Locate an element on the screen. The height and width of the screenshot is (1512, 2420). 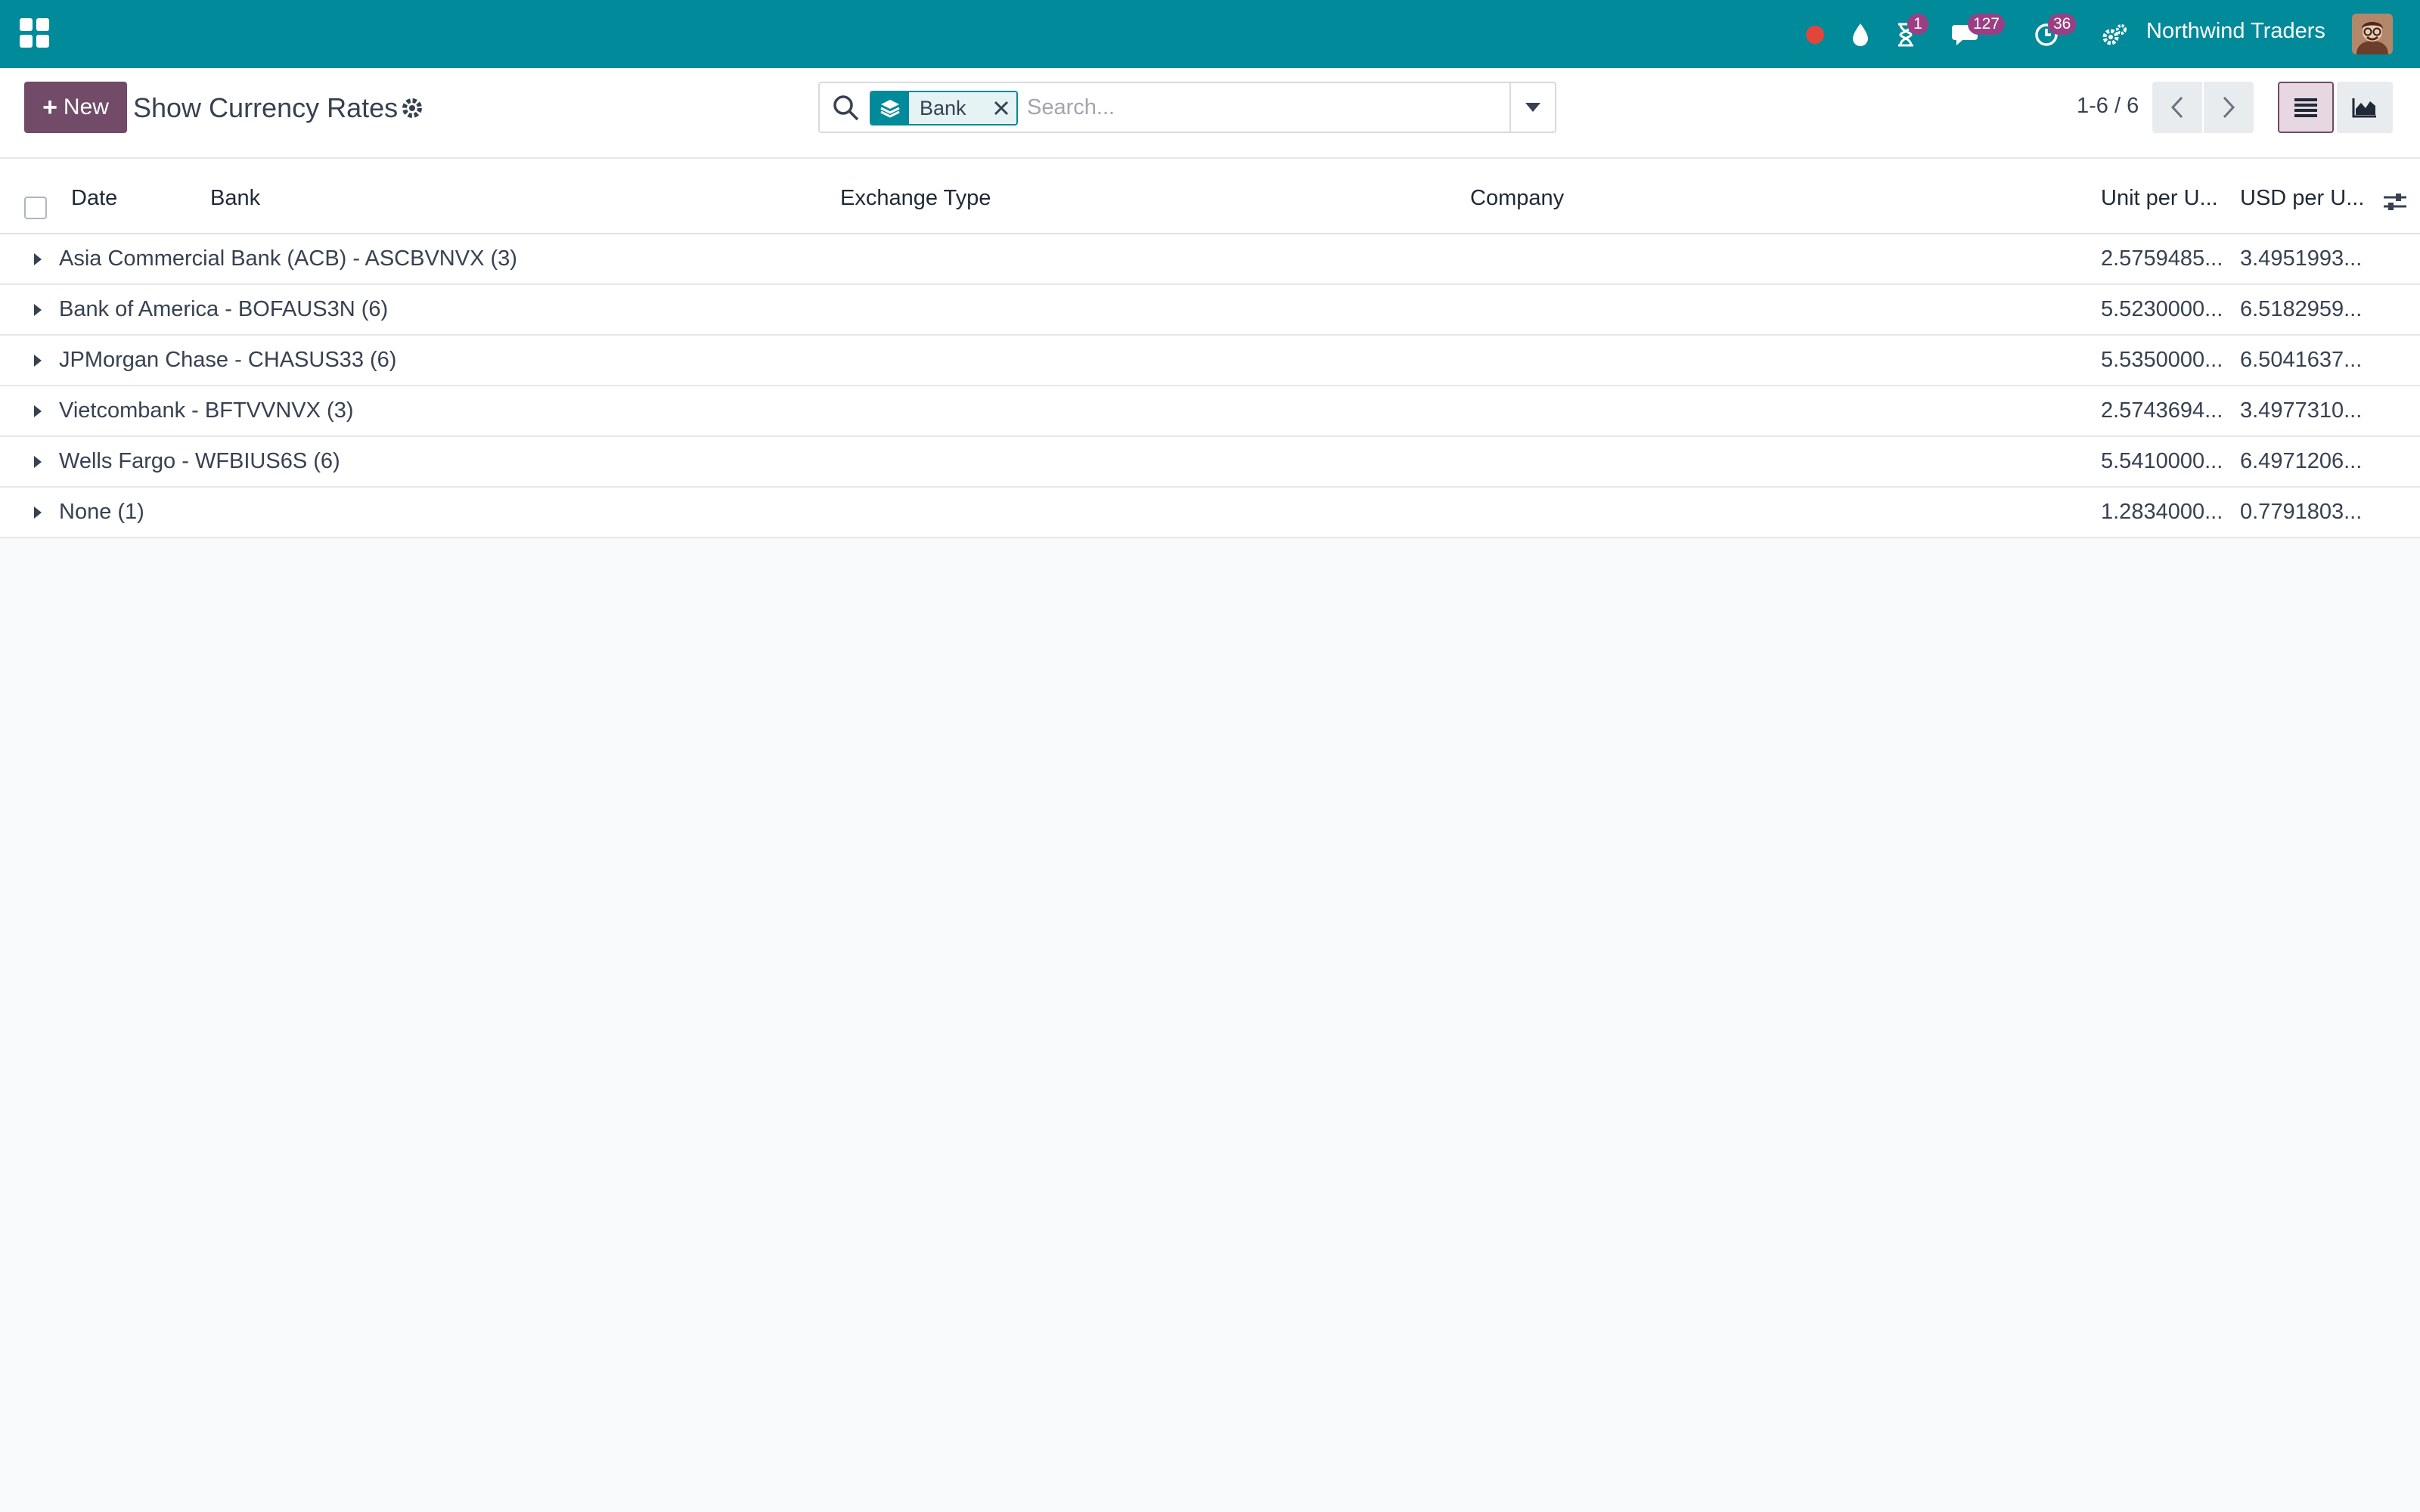
graph-view-button is located at coordinates (2365, 107).